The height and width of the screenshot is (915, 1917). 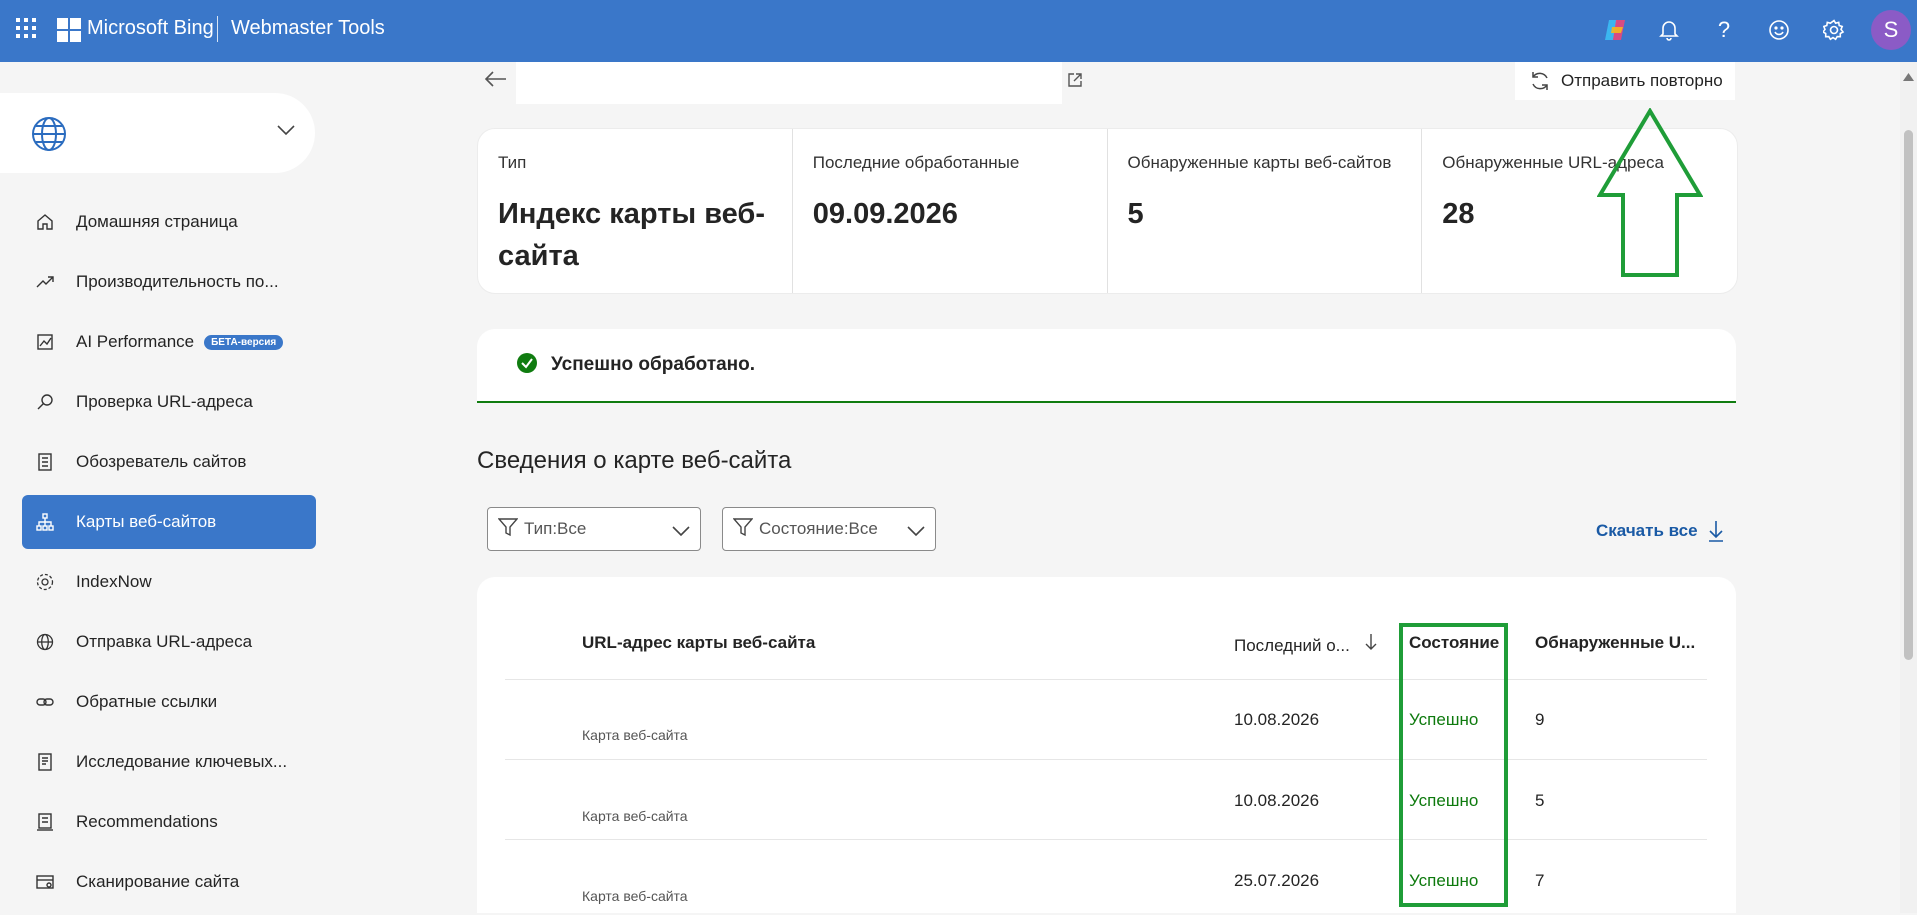 What do you see at coordinates (26, 28) in the screenshot?
I see `app-launcher-icon` at bounding box center [26, 28].